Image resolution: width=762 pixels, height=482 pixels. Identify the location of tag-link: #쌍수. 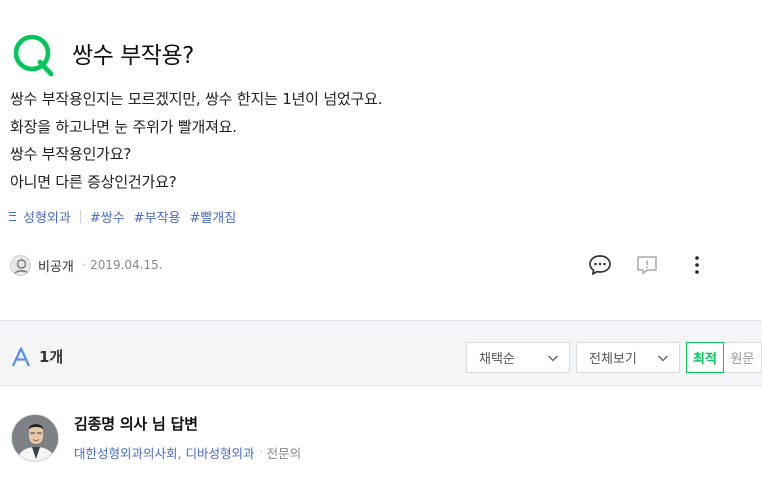
(107, 216).